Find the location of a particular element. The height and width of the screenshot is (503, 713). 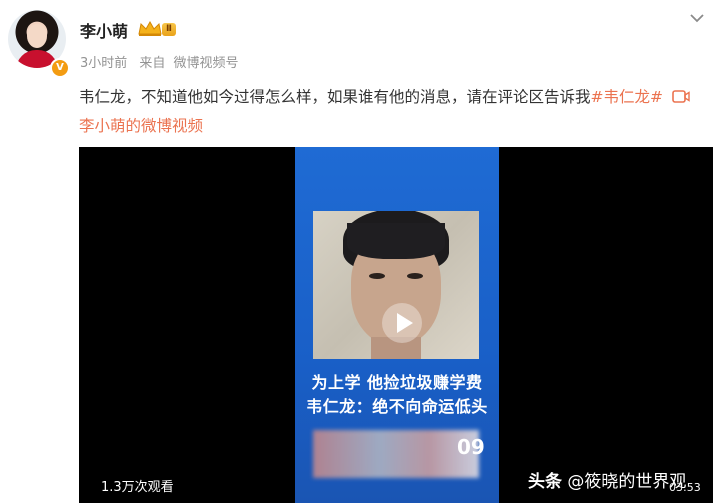

view-count: 1.3万次观看 is located at coordinates (137, 487).